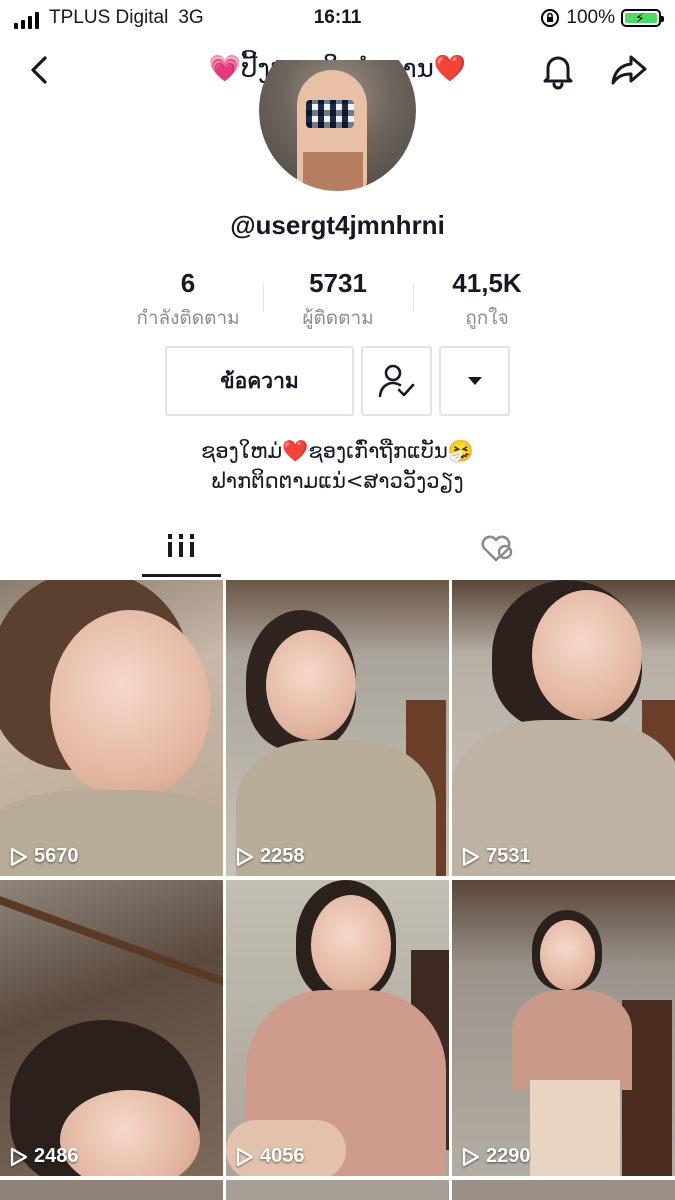 The width and height of the screenshot is (675, 1200). I want to click on back-arrow-icon, so click(40, 70).